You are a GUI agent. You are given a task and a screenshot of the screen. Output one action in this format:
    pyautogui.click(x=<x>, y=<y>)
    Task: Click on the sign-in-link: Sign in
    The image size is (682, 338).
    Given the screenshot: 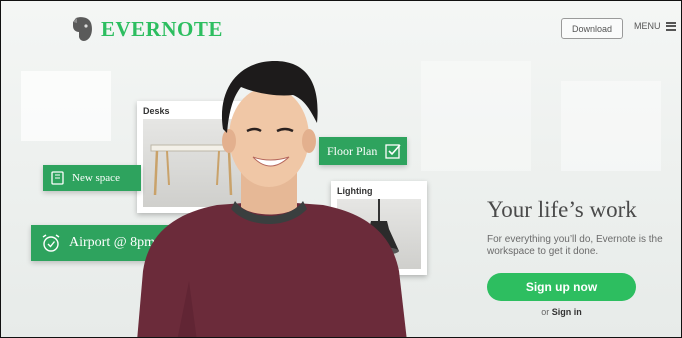 What is the action you would take?
    pyautogui.click(x=567, y=312)
    